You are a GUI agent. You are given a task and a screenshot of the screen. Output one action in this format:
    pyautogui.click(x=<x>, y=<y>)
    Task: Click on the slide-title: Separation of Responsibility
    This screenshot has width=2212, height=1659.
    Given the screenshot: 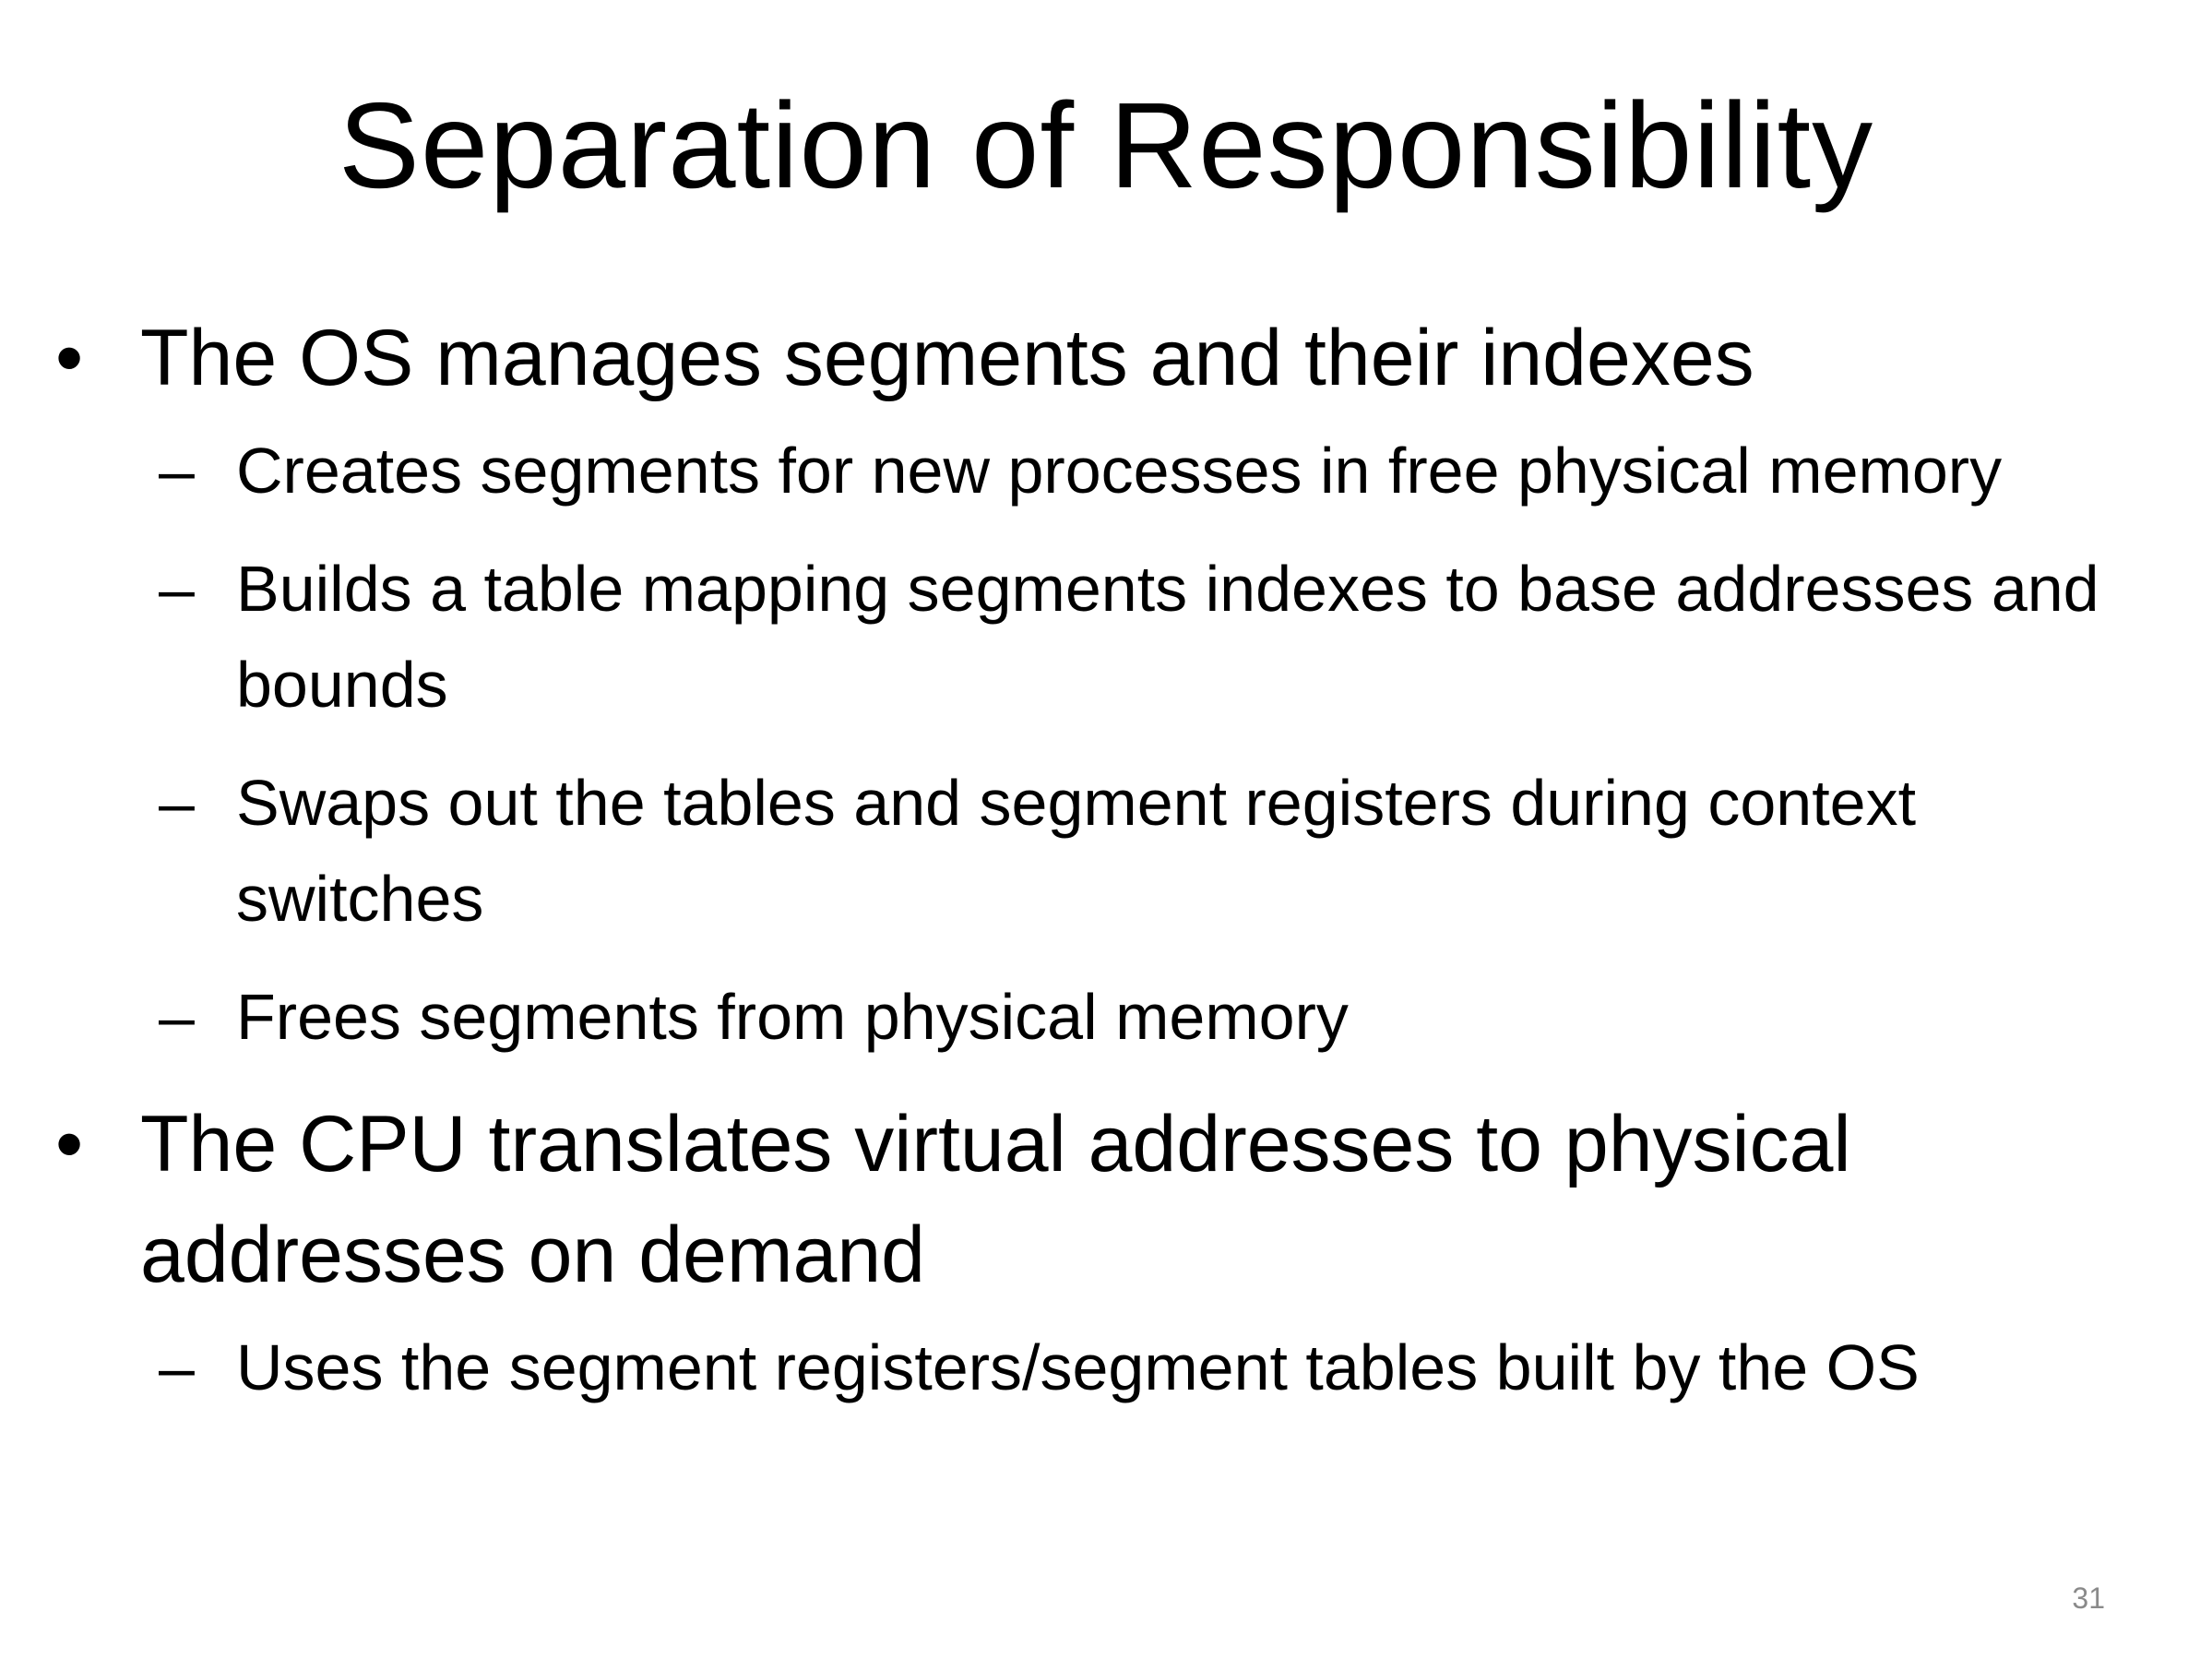 What is the action you would take?
    pyautogui.click(x=1106, y=145)
    